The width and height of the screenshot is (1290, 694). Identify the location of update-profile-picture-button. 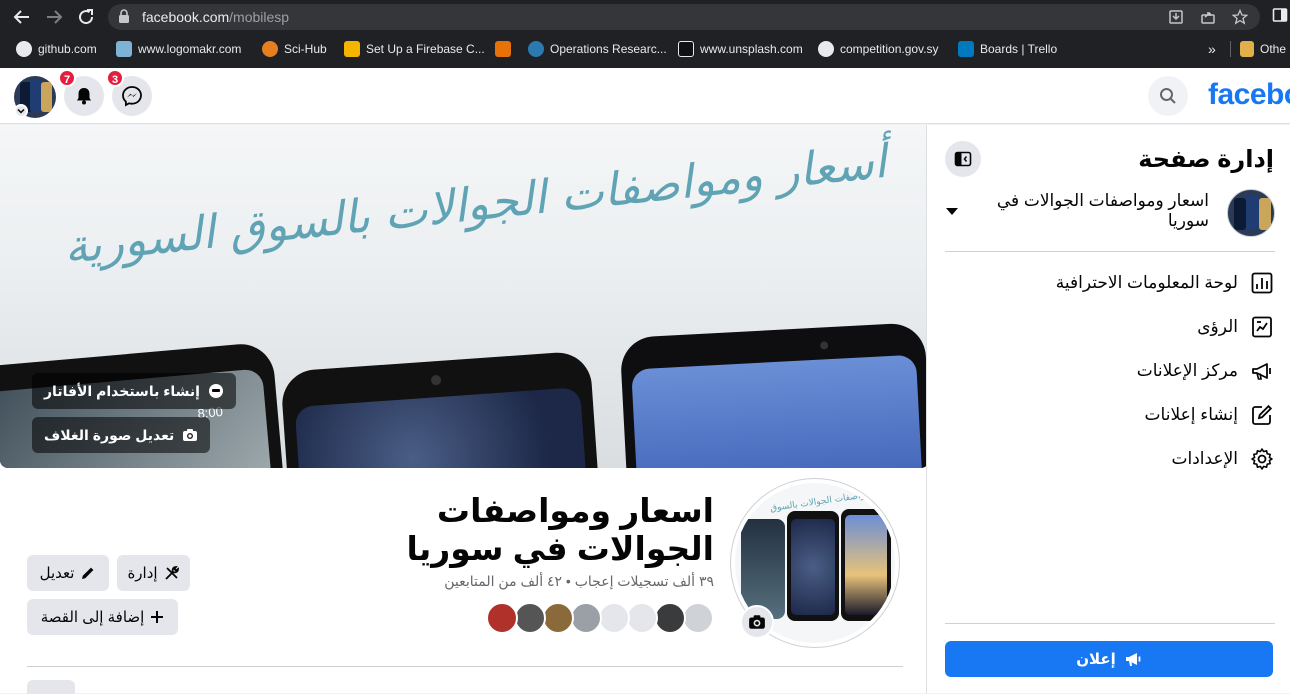
(757, 622).